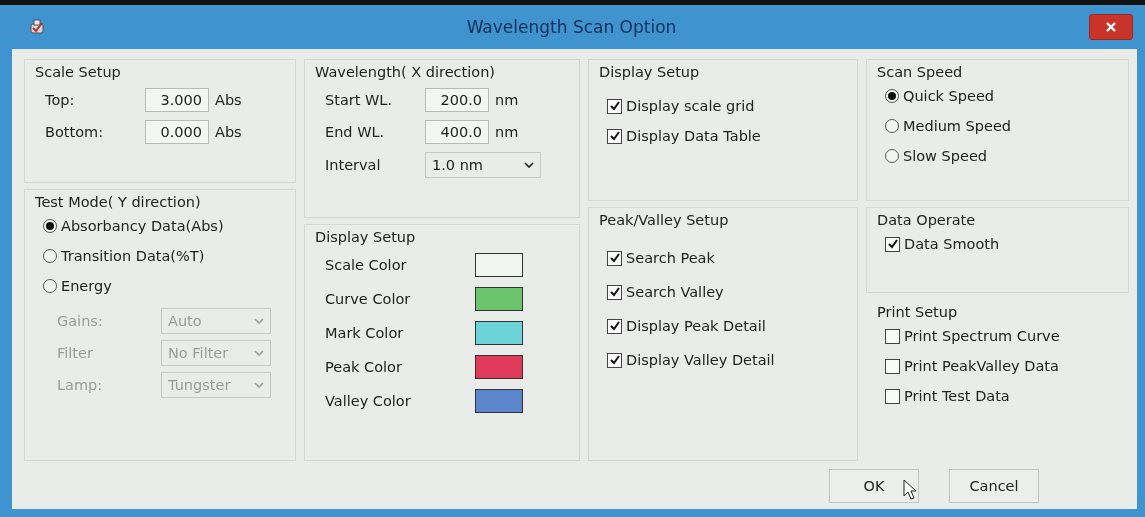 This screenshot has height=517, width=1145. I want to click on input-field: 0.000, so click(177, 132).